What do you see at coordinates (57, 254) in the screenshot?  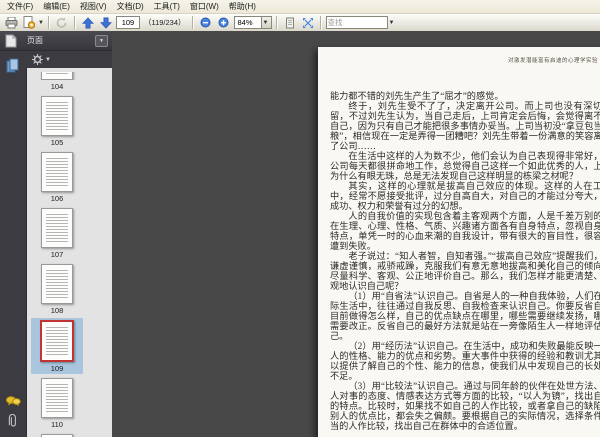 I see `thumbnail-page-number: 107` at bounding box center [57, 254].